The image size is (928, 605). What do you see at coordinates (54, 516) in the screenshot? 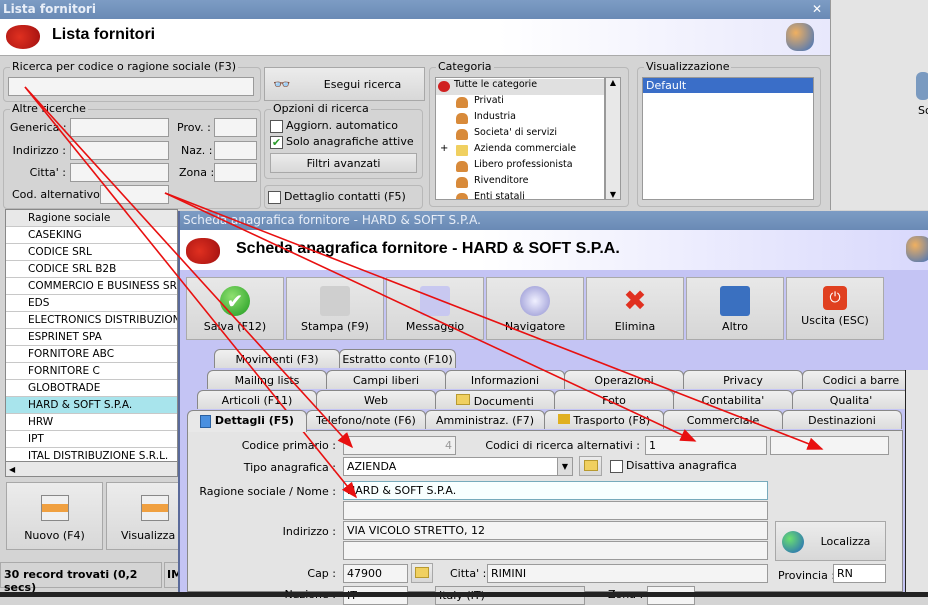
I see `new-button: Nuovo (F4)` at bounding box center [54, 516].